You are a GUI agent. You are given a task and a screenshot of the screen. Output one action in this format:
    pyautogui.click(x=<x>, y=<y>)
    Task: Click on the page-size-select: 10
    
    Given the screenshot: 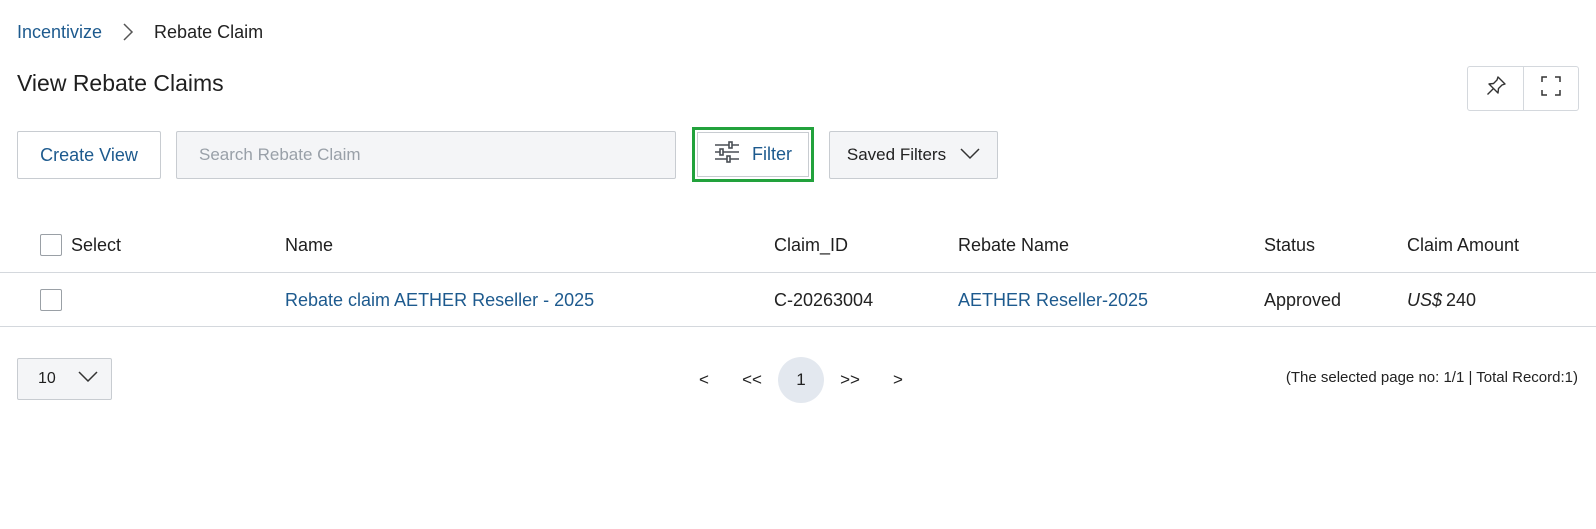 What is the action you would take?
    pyautogui.click(x=64, y=379)
    